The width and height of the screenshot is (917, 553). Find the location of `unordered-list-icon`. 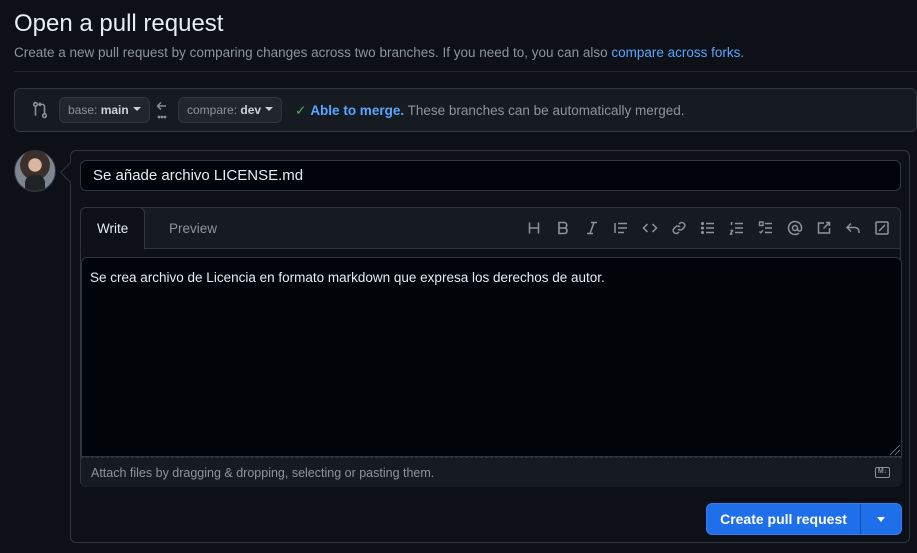

unordered-list-icon is located at coordinates (707, 228).